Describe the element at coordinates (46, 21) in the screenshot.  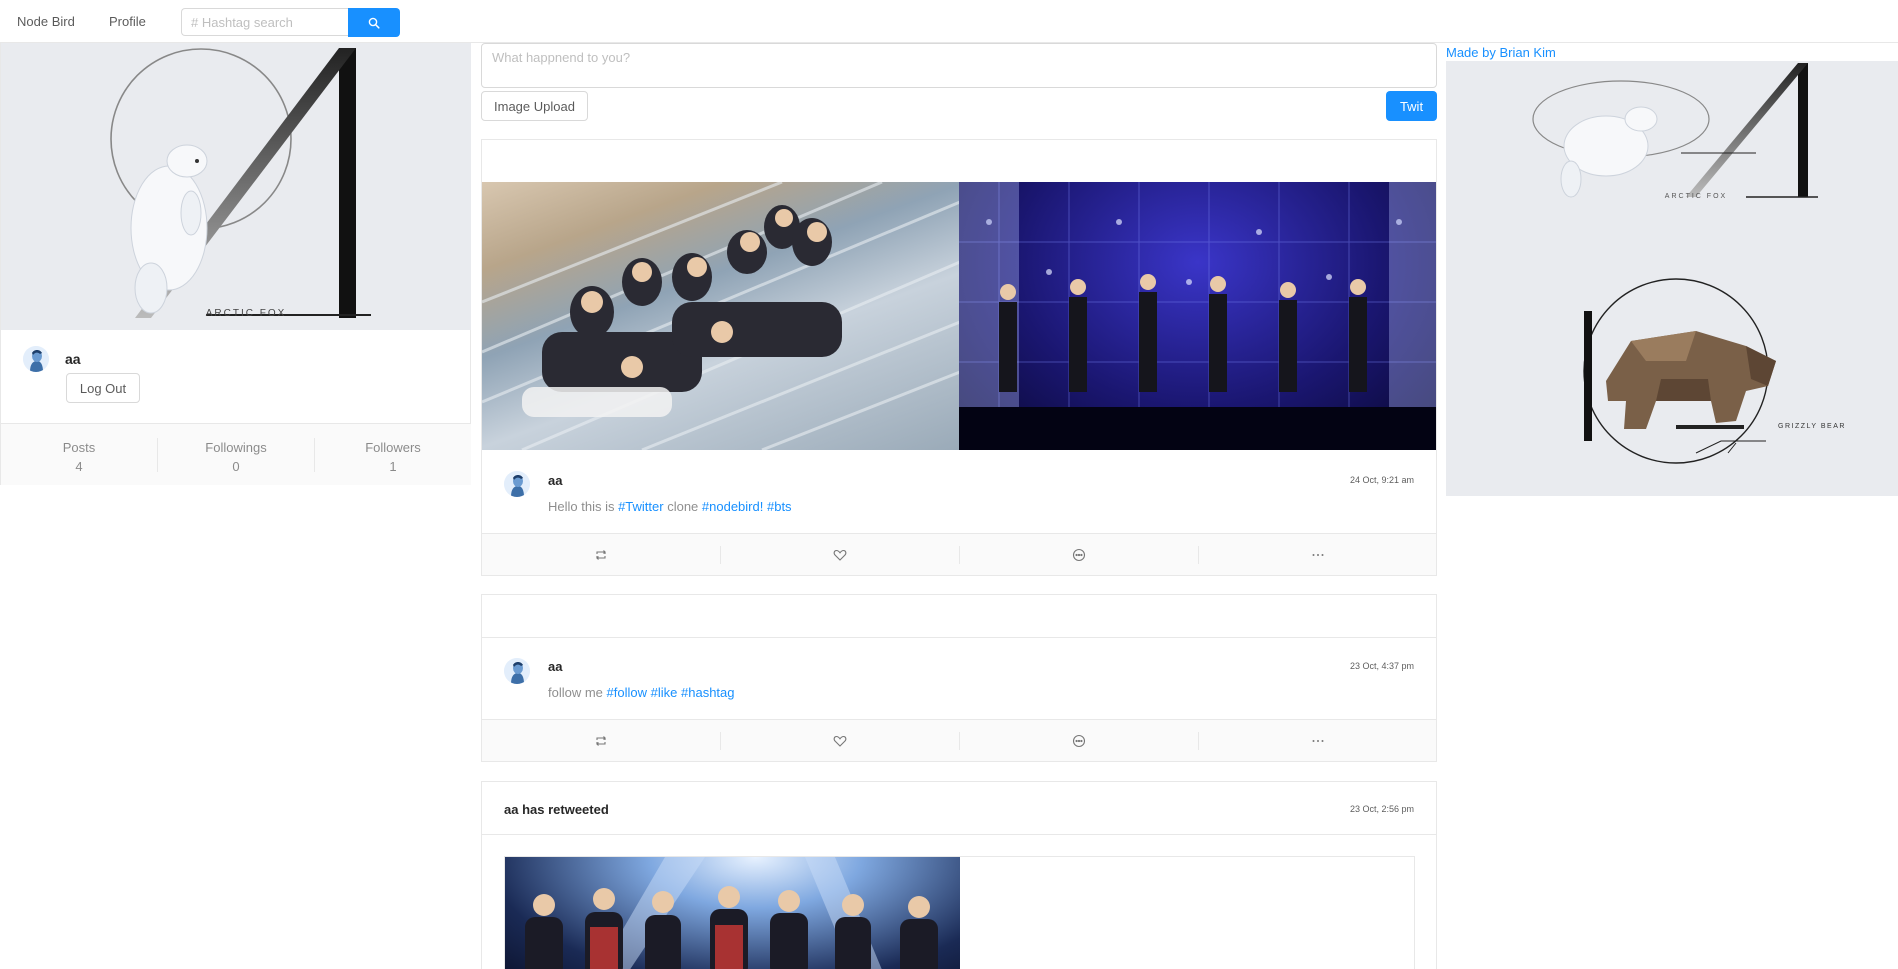
I see `nav-home-link: Node Bird` at that location.